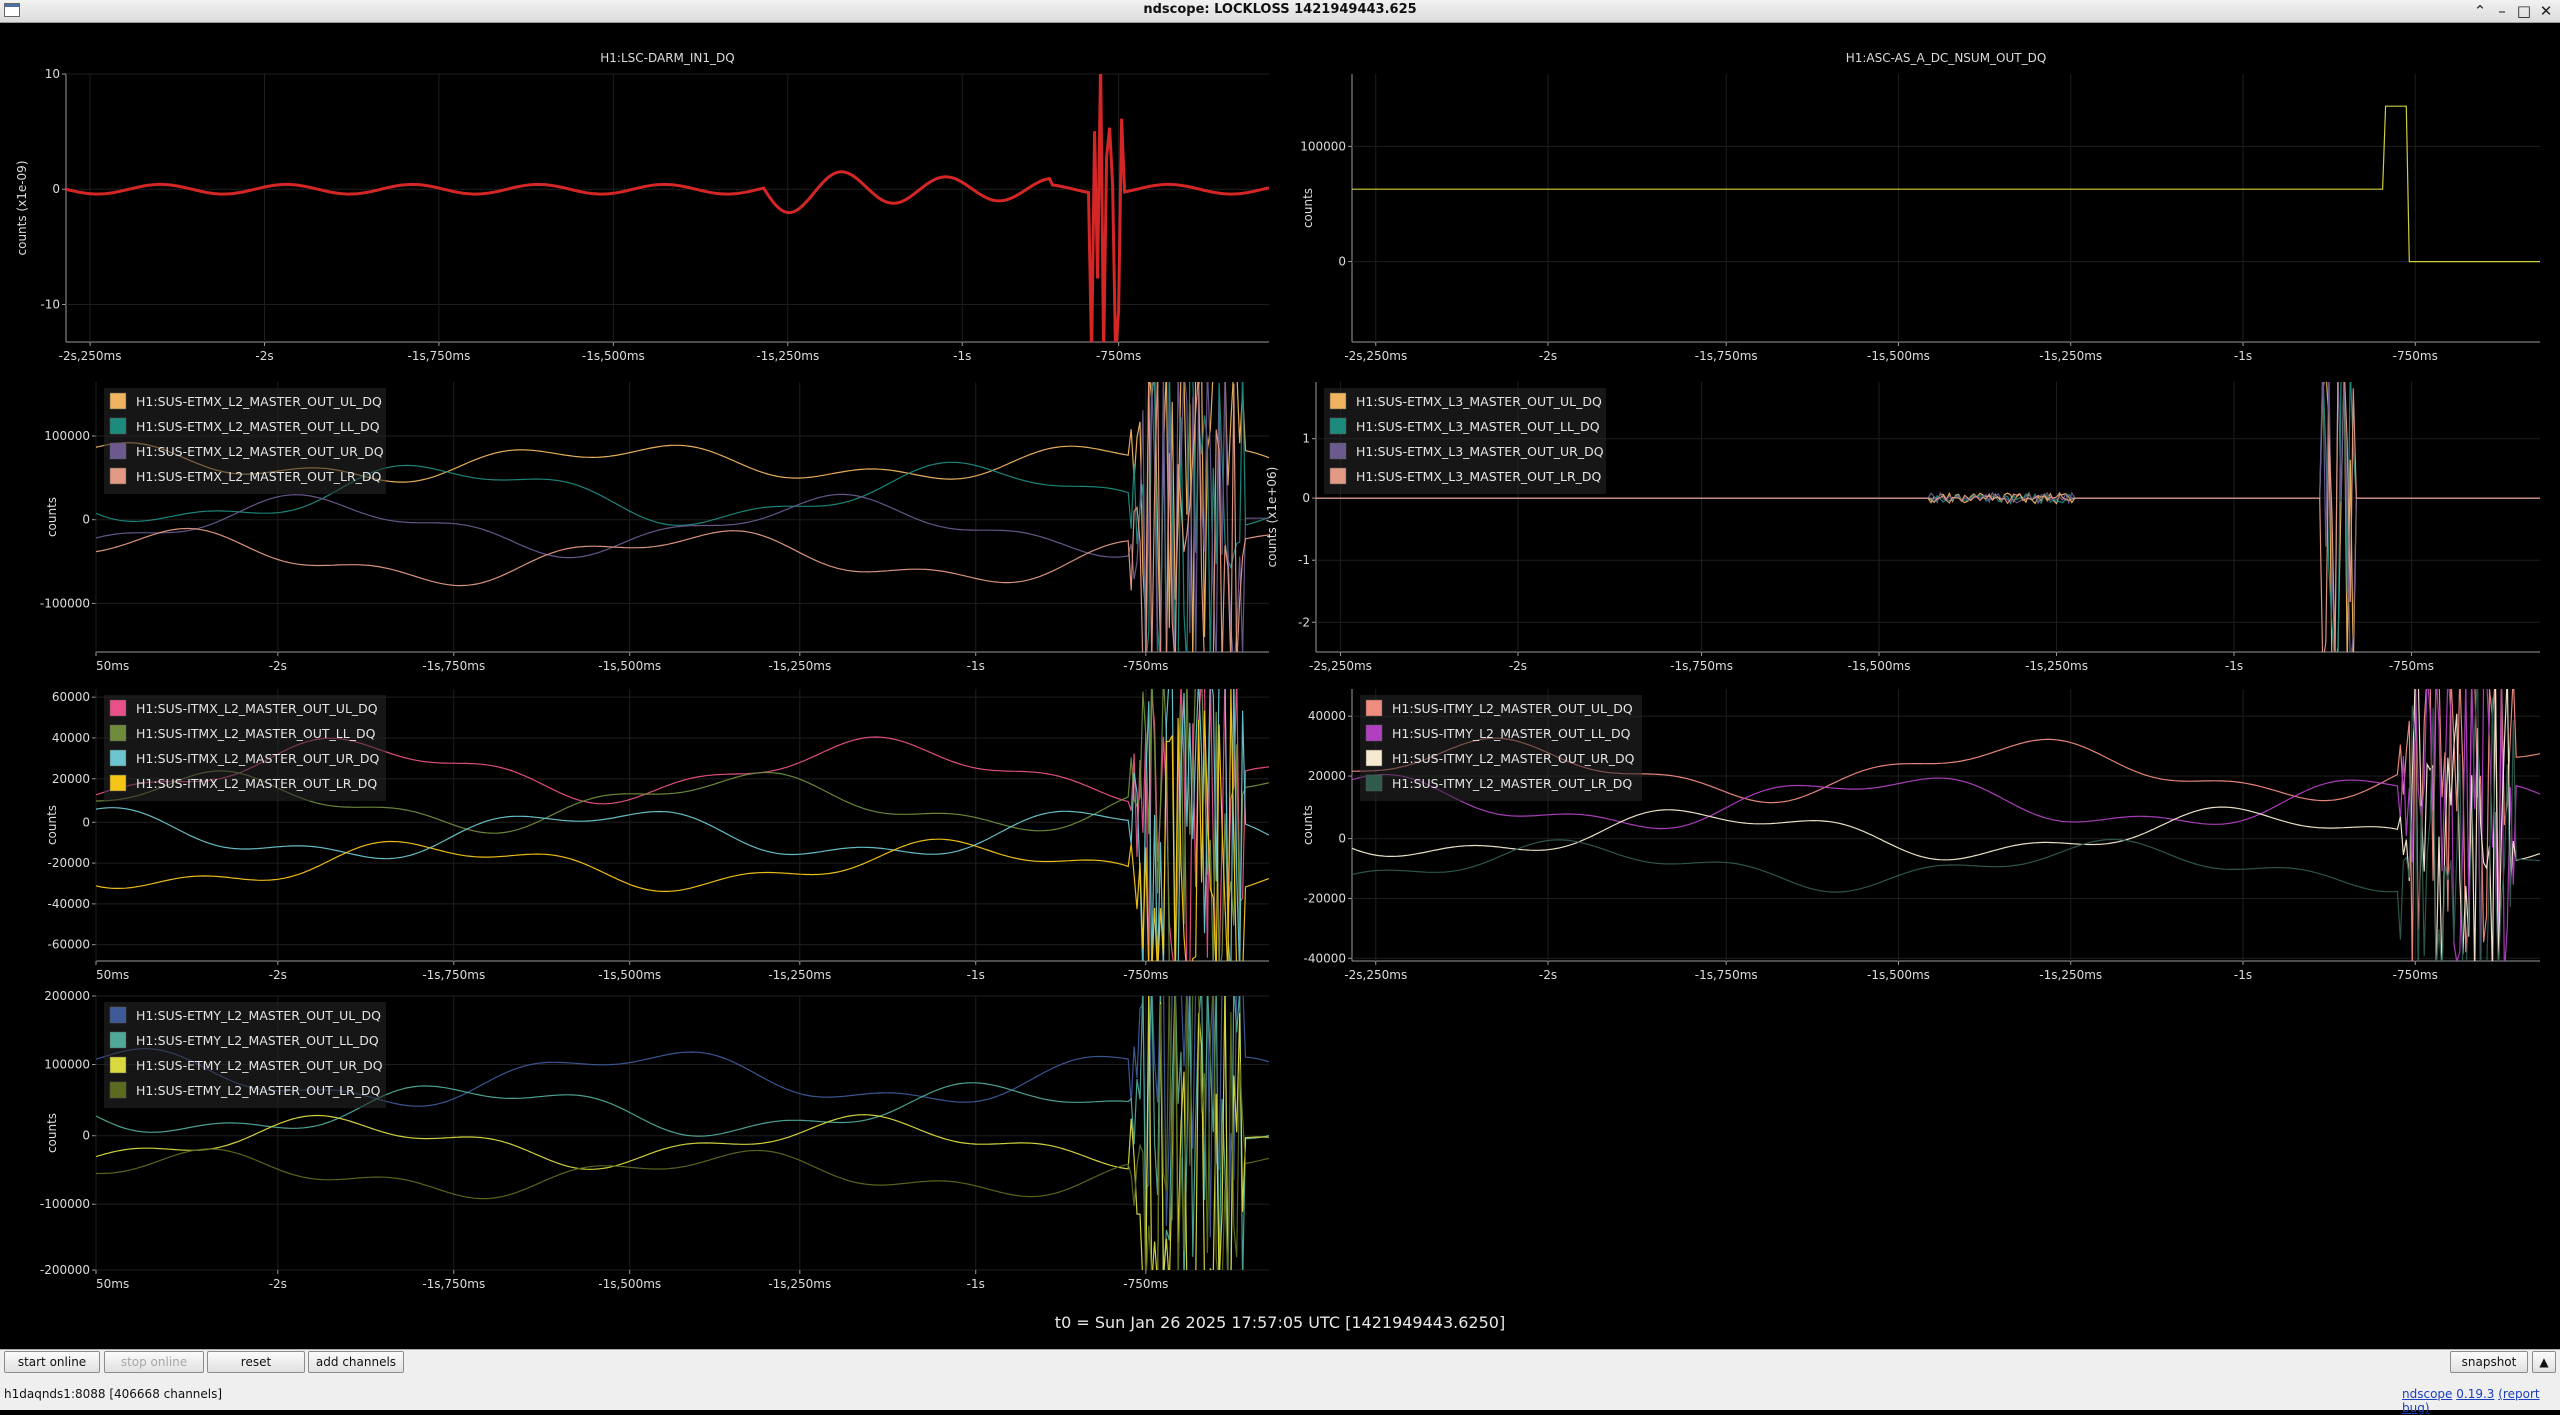 This screenshot has width=2560, height=1415. What do you see at coordinates (259, 1065) in the screenshot?
I see `legend-entry: H1:SUS-ETMY_L2_MASTER_OUT_UR_DQ` at bounding box center [259, 1065].